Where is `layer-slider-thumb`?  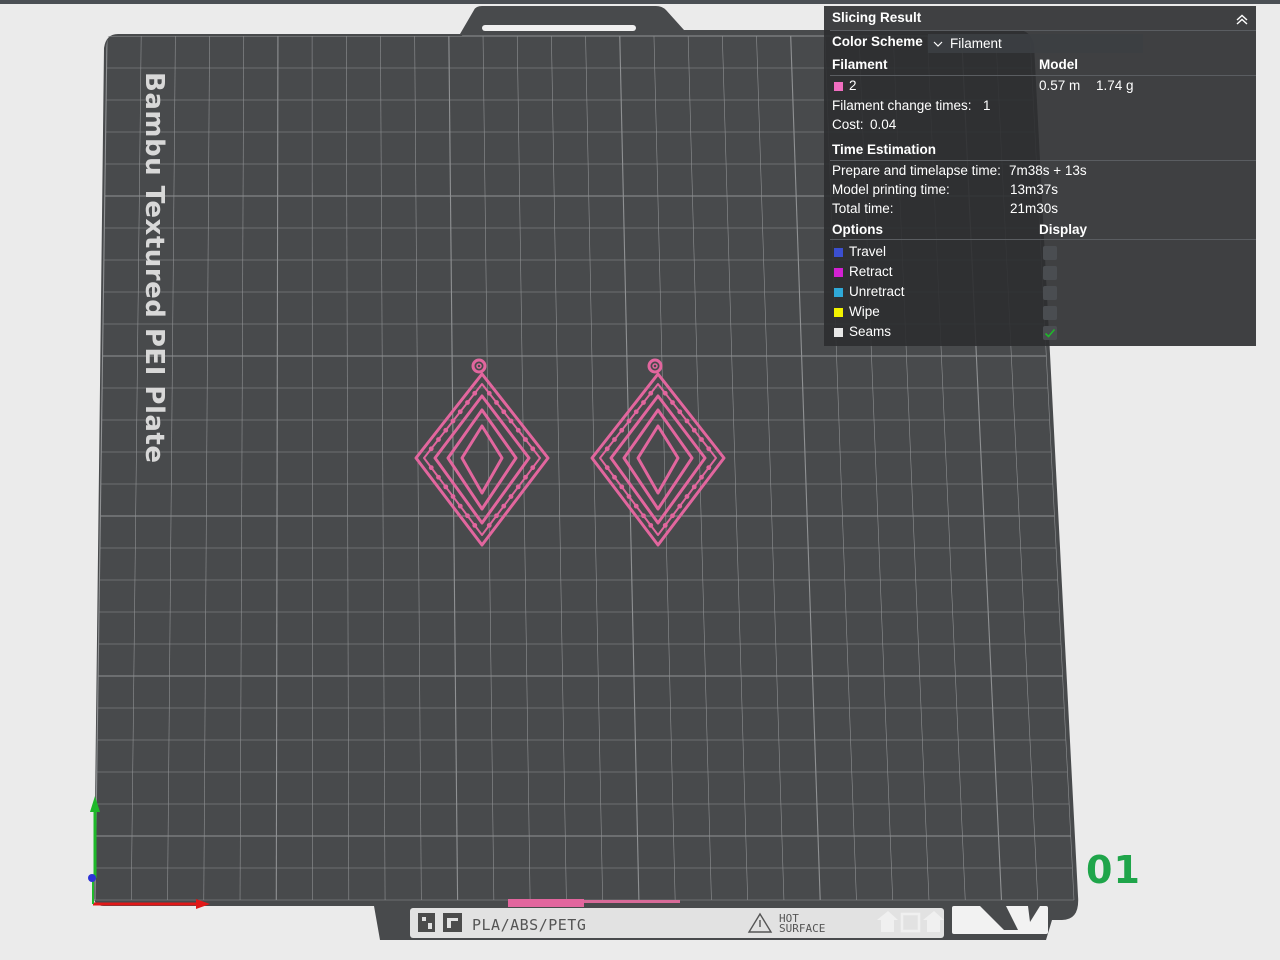
layer-slider-thumb is located at coordinates (546, 903).